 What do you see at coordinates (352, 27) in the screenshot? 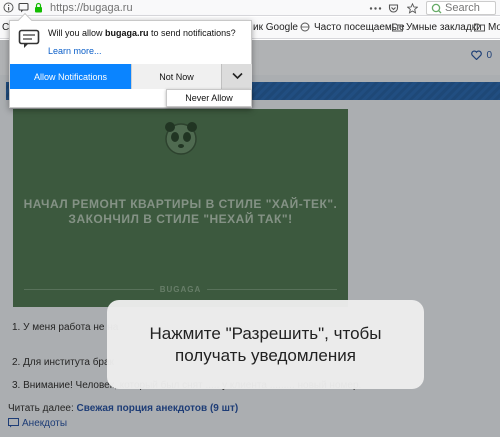
I see `bookmark-item-most-visited: Часто посещаемые` at bounding box center [352, 27].